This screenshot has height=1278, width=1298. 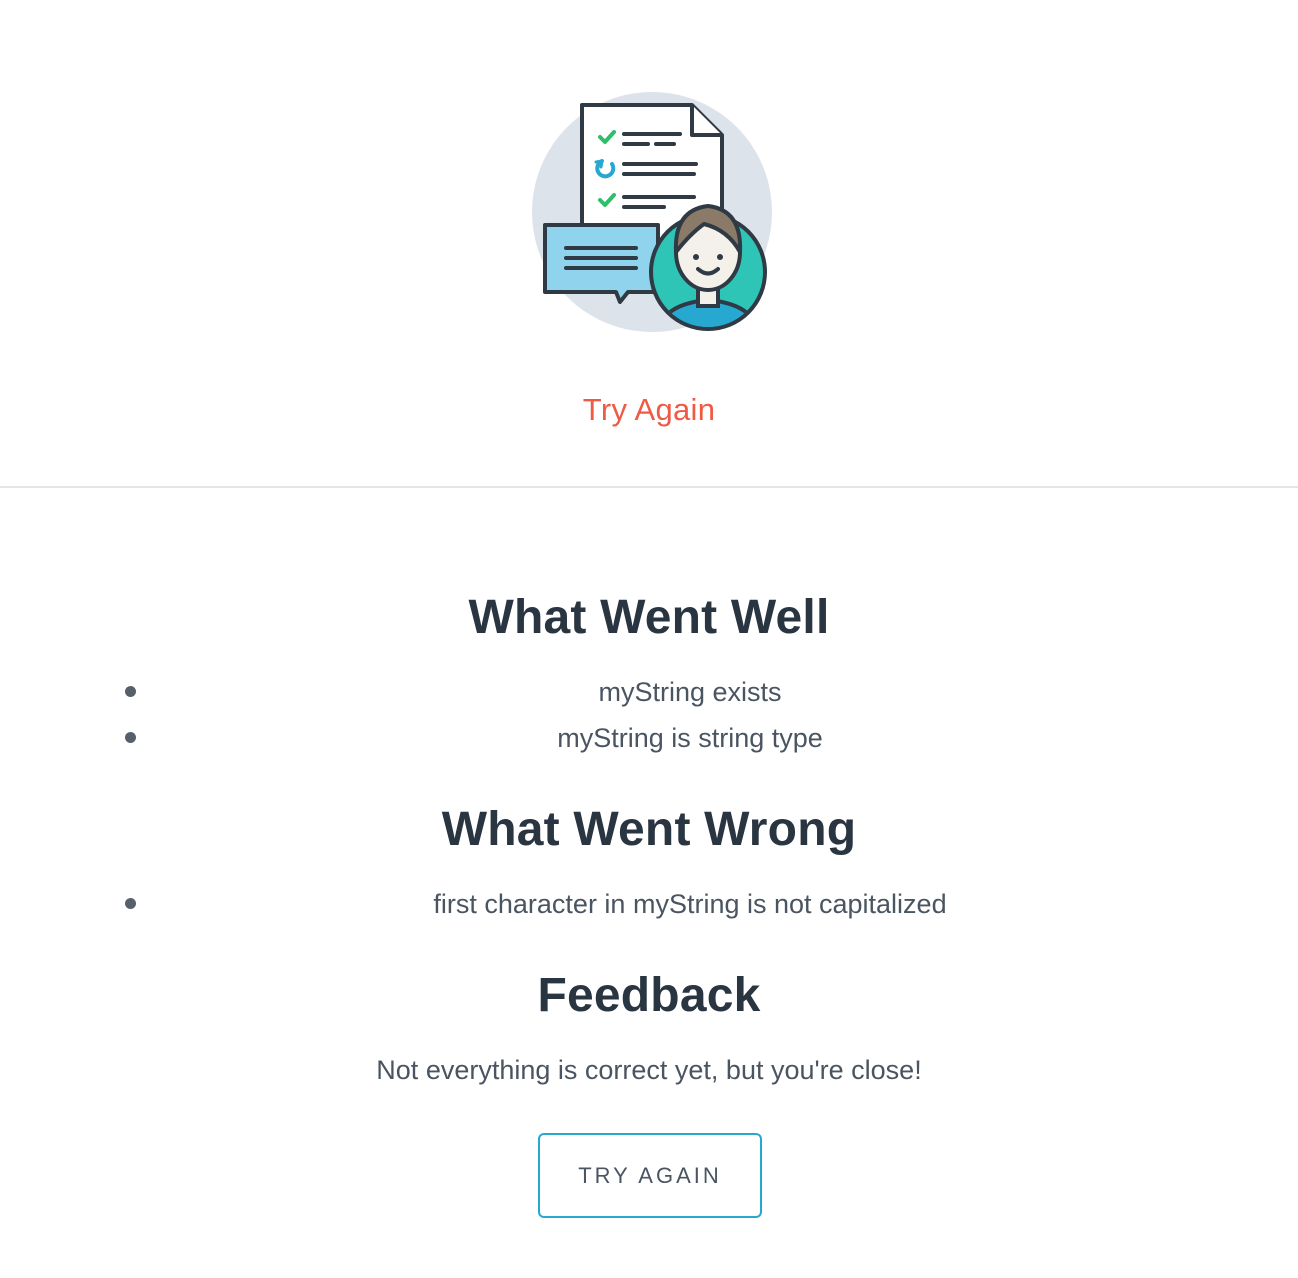 I want to click on list-item-text: myString exists, so click(x=690, y=692).